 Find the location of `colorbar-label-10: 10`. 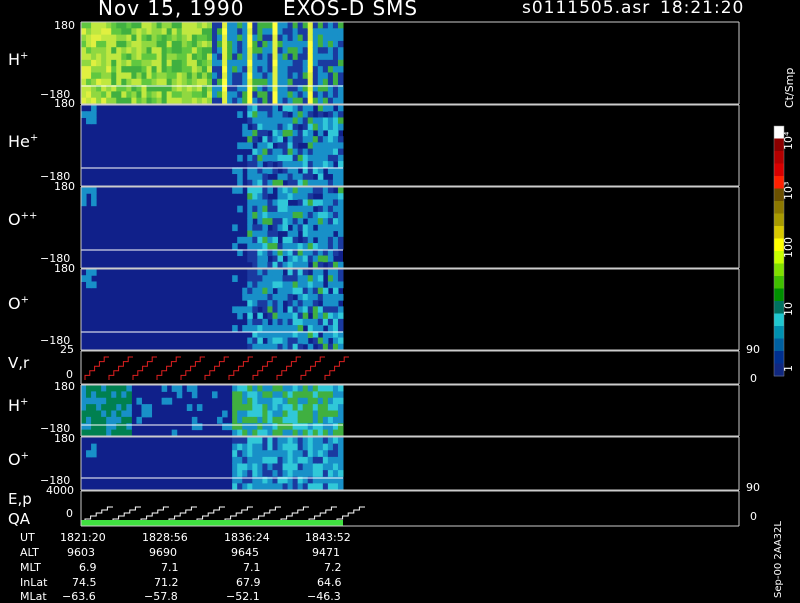

colorbar-label-10: 10 is located at coordinates (788, 309).